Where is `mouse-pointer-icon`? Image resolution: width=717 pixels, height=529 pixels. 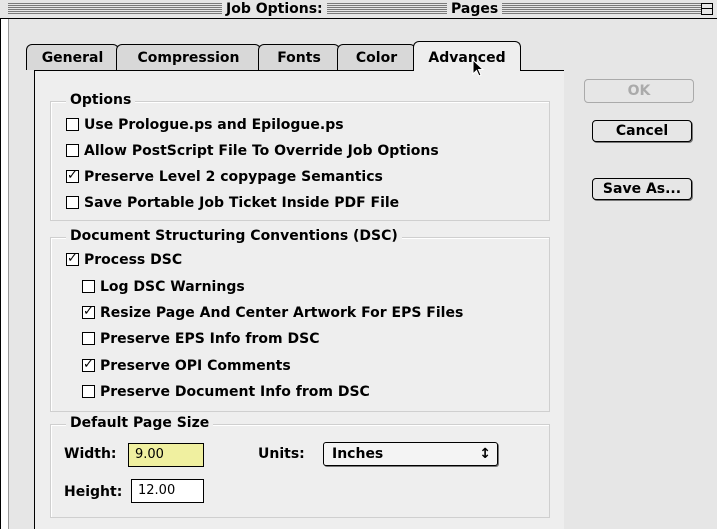
mouse-pointer-icon is located at coordinates (478, 68).